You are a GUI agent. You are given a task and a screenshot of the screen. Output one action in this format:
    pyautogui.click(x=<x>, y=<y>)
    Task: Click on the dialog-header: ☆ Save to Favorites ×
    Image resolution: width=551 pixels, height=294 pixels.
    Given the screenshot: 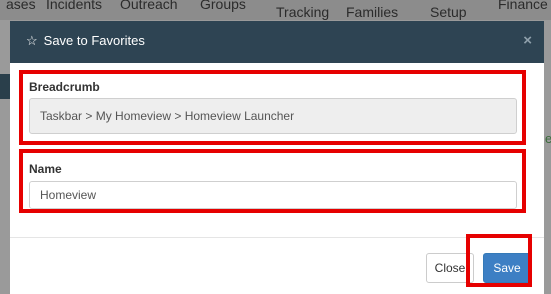 What is the action you would take?
    pyautogui.click(x=277, y=42)
    